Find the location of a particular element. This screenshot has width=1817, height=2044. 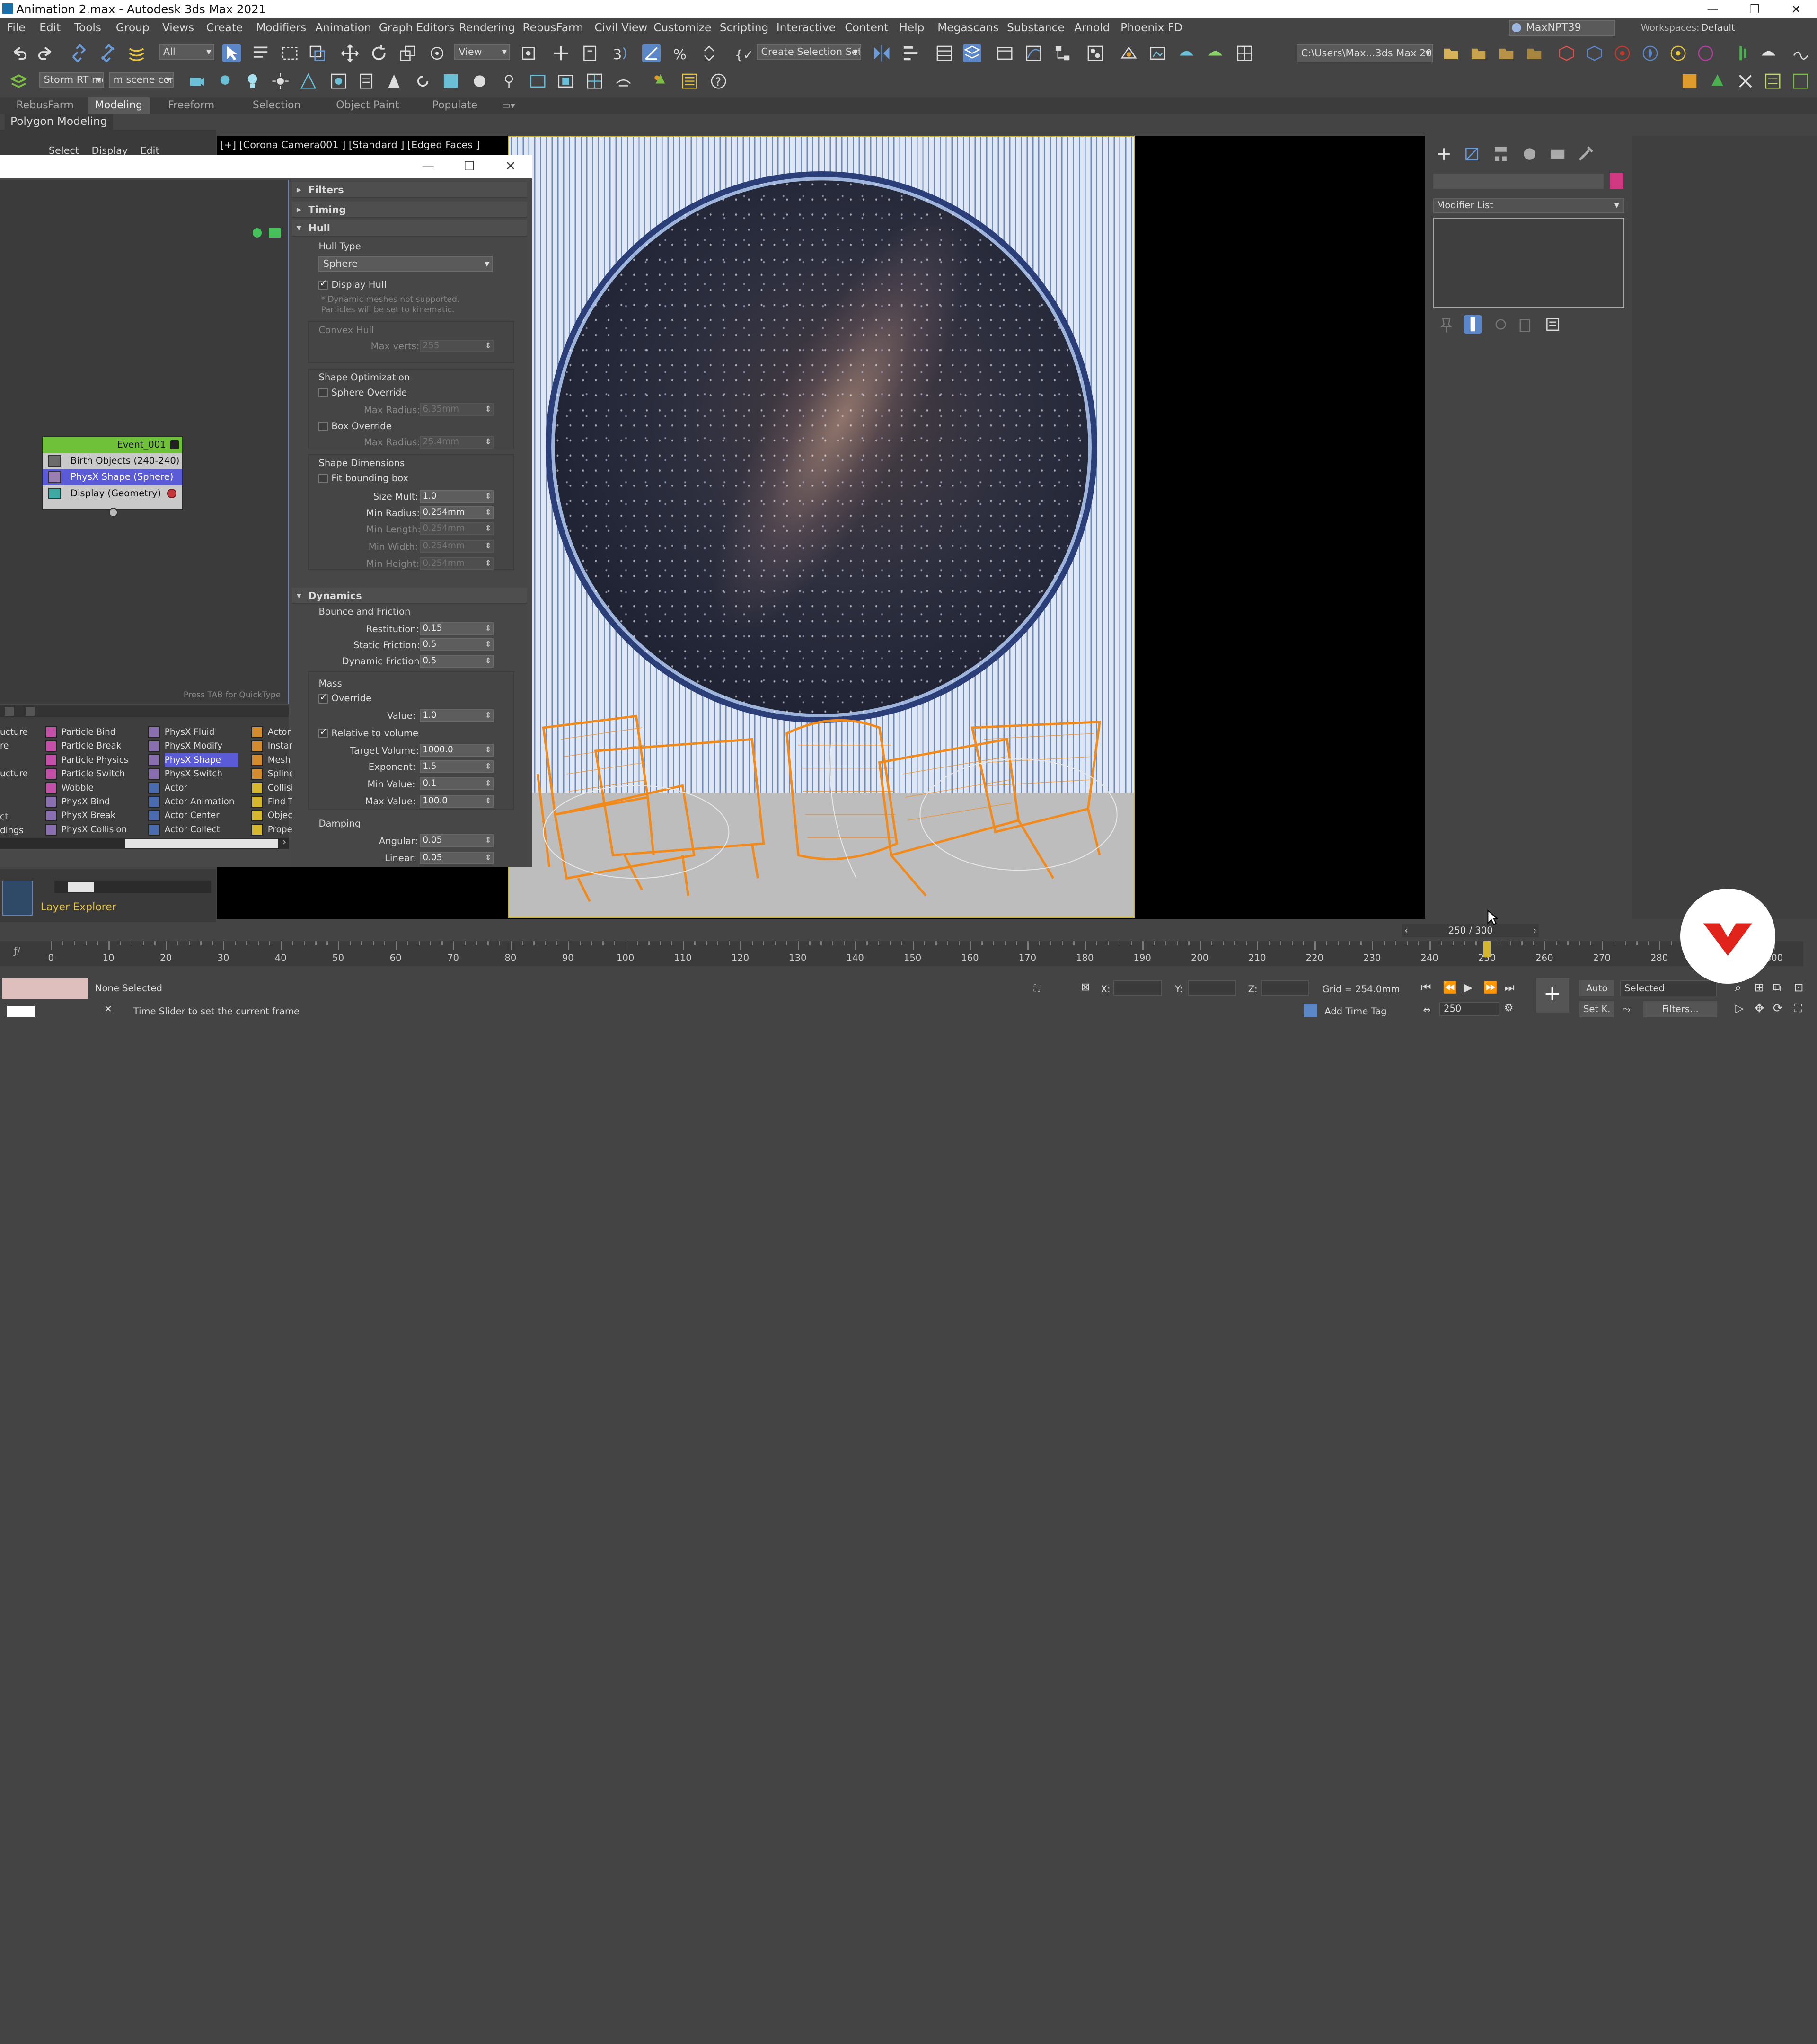

phoenix-liquid-icon is located at coordinates (1678, 53).